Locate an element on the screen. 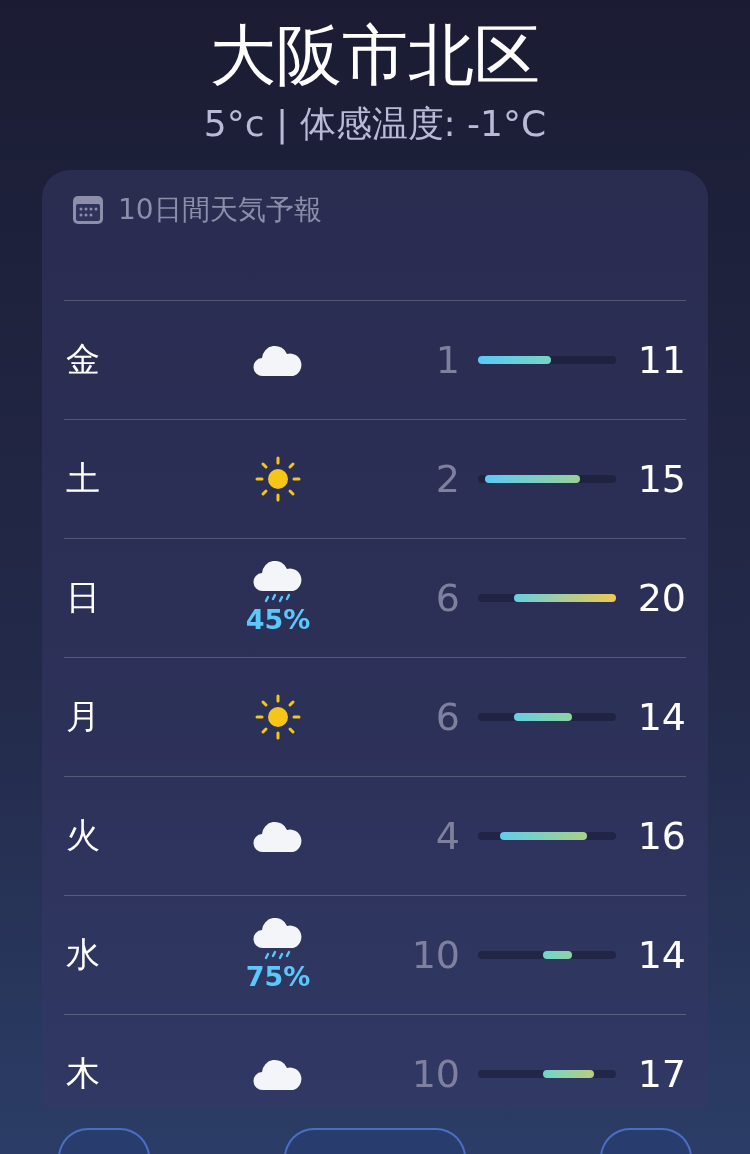 Image resolution: width=750 pixels, height=1154 pixels. weekday-label: 火 is located at coordinates (83, 835).